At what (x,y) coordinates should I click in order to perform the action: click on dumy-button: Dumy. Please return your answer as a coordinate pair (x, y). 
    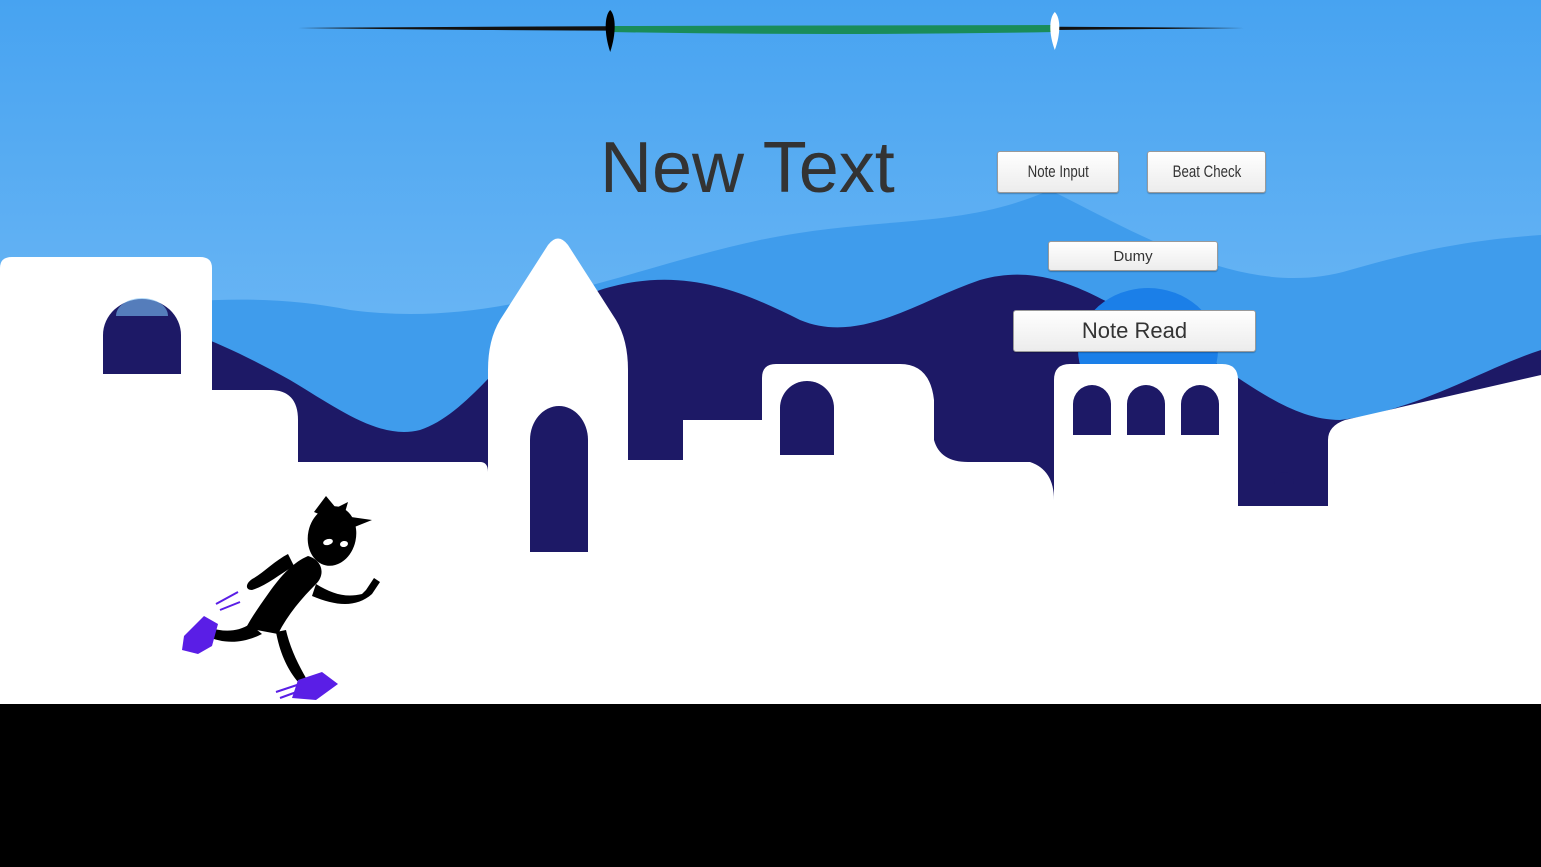
    Looking at the image, I should click on (1133, 256).